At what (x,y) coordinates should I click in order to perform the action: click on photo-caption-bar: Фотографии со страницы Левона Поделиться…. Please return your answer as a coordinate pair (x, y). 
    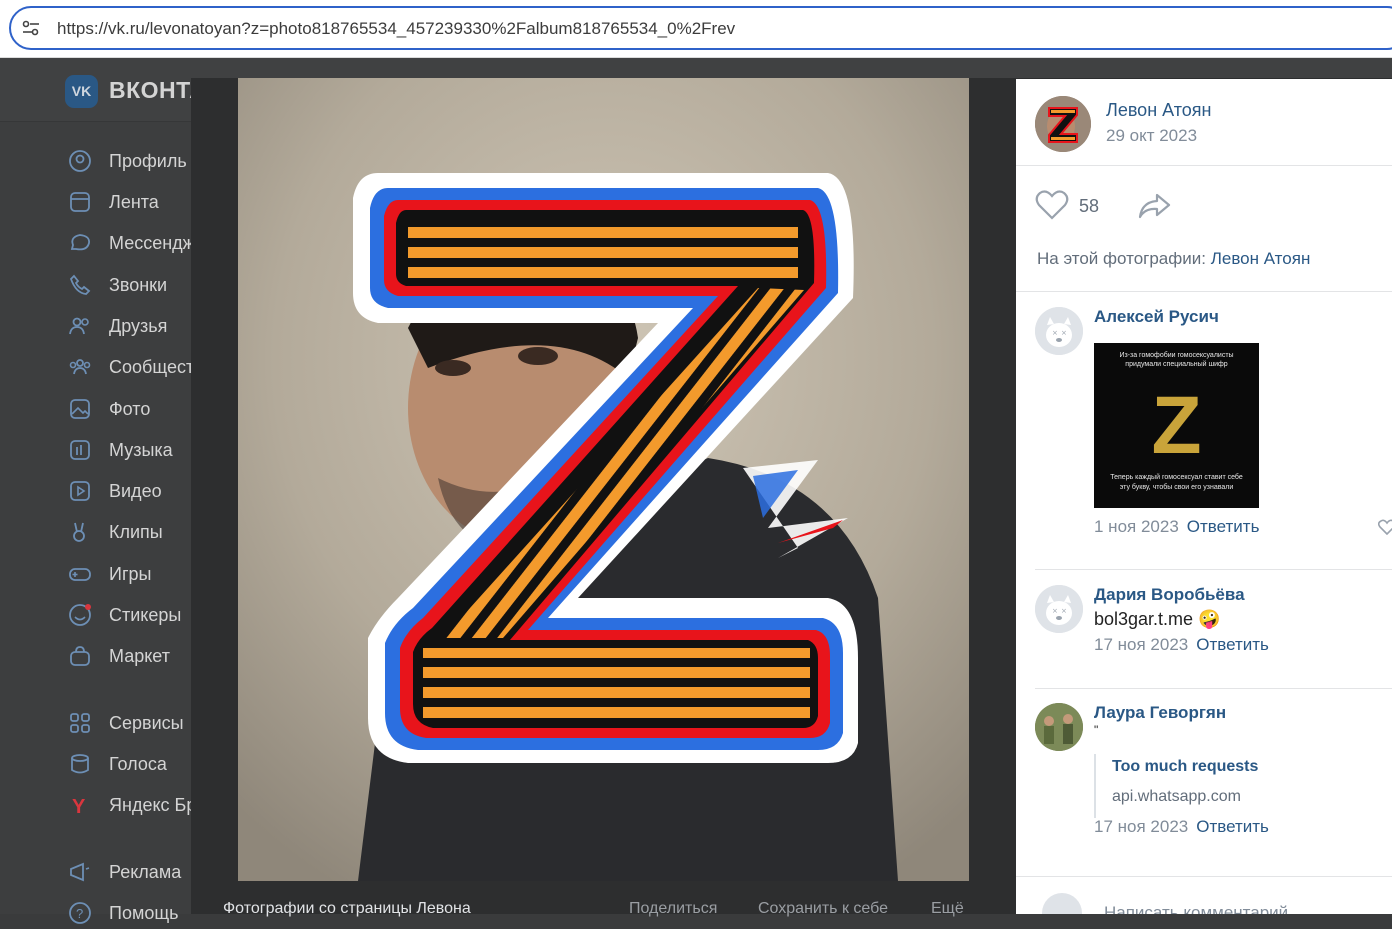
    Looking at the image, I should click on (603, 901).